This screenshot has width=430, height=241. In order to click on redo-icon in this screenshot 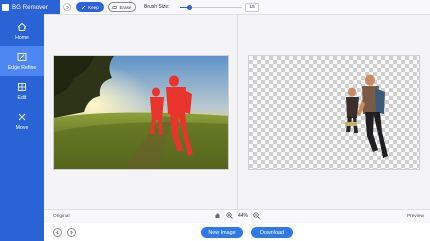, I will do `click(67, 7)`.